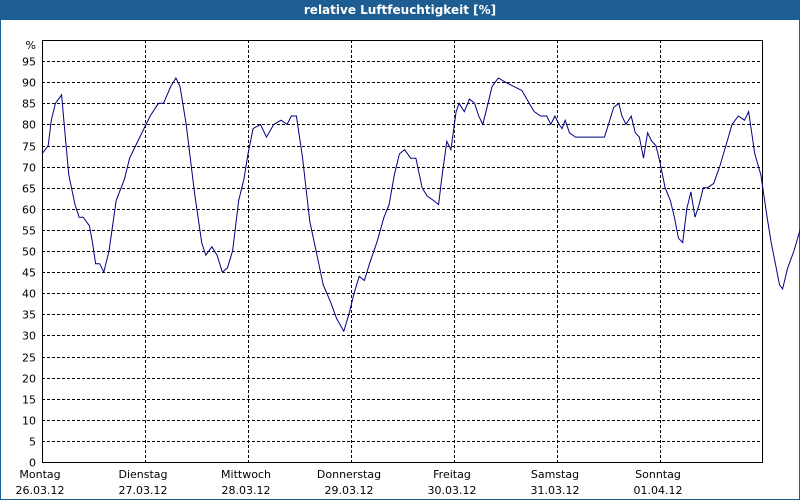 This screenshot has height=500, width=800. I want to click on x-day-weekday-label: Donnerstag, so click(349, 474).